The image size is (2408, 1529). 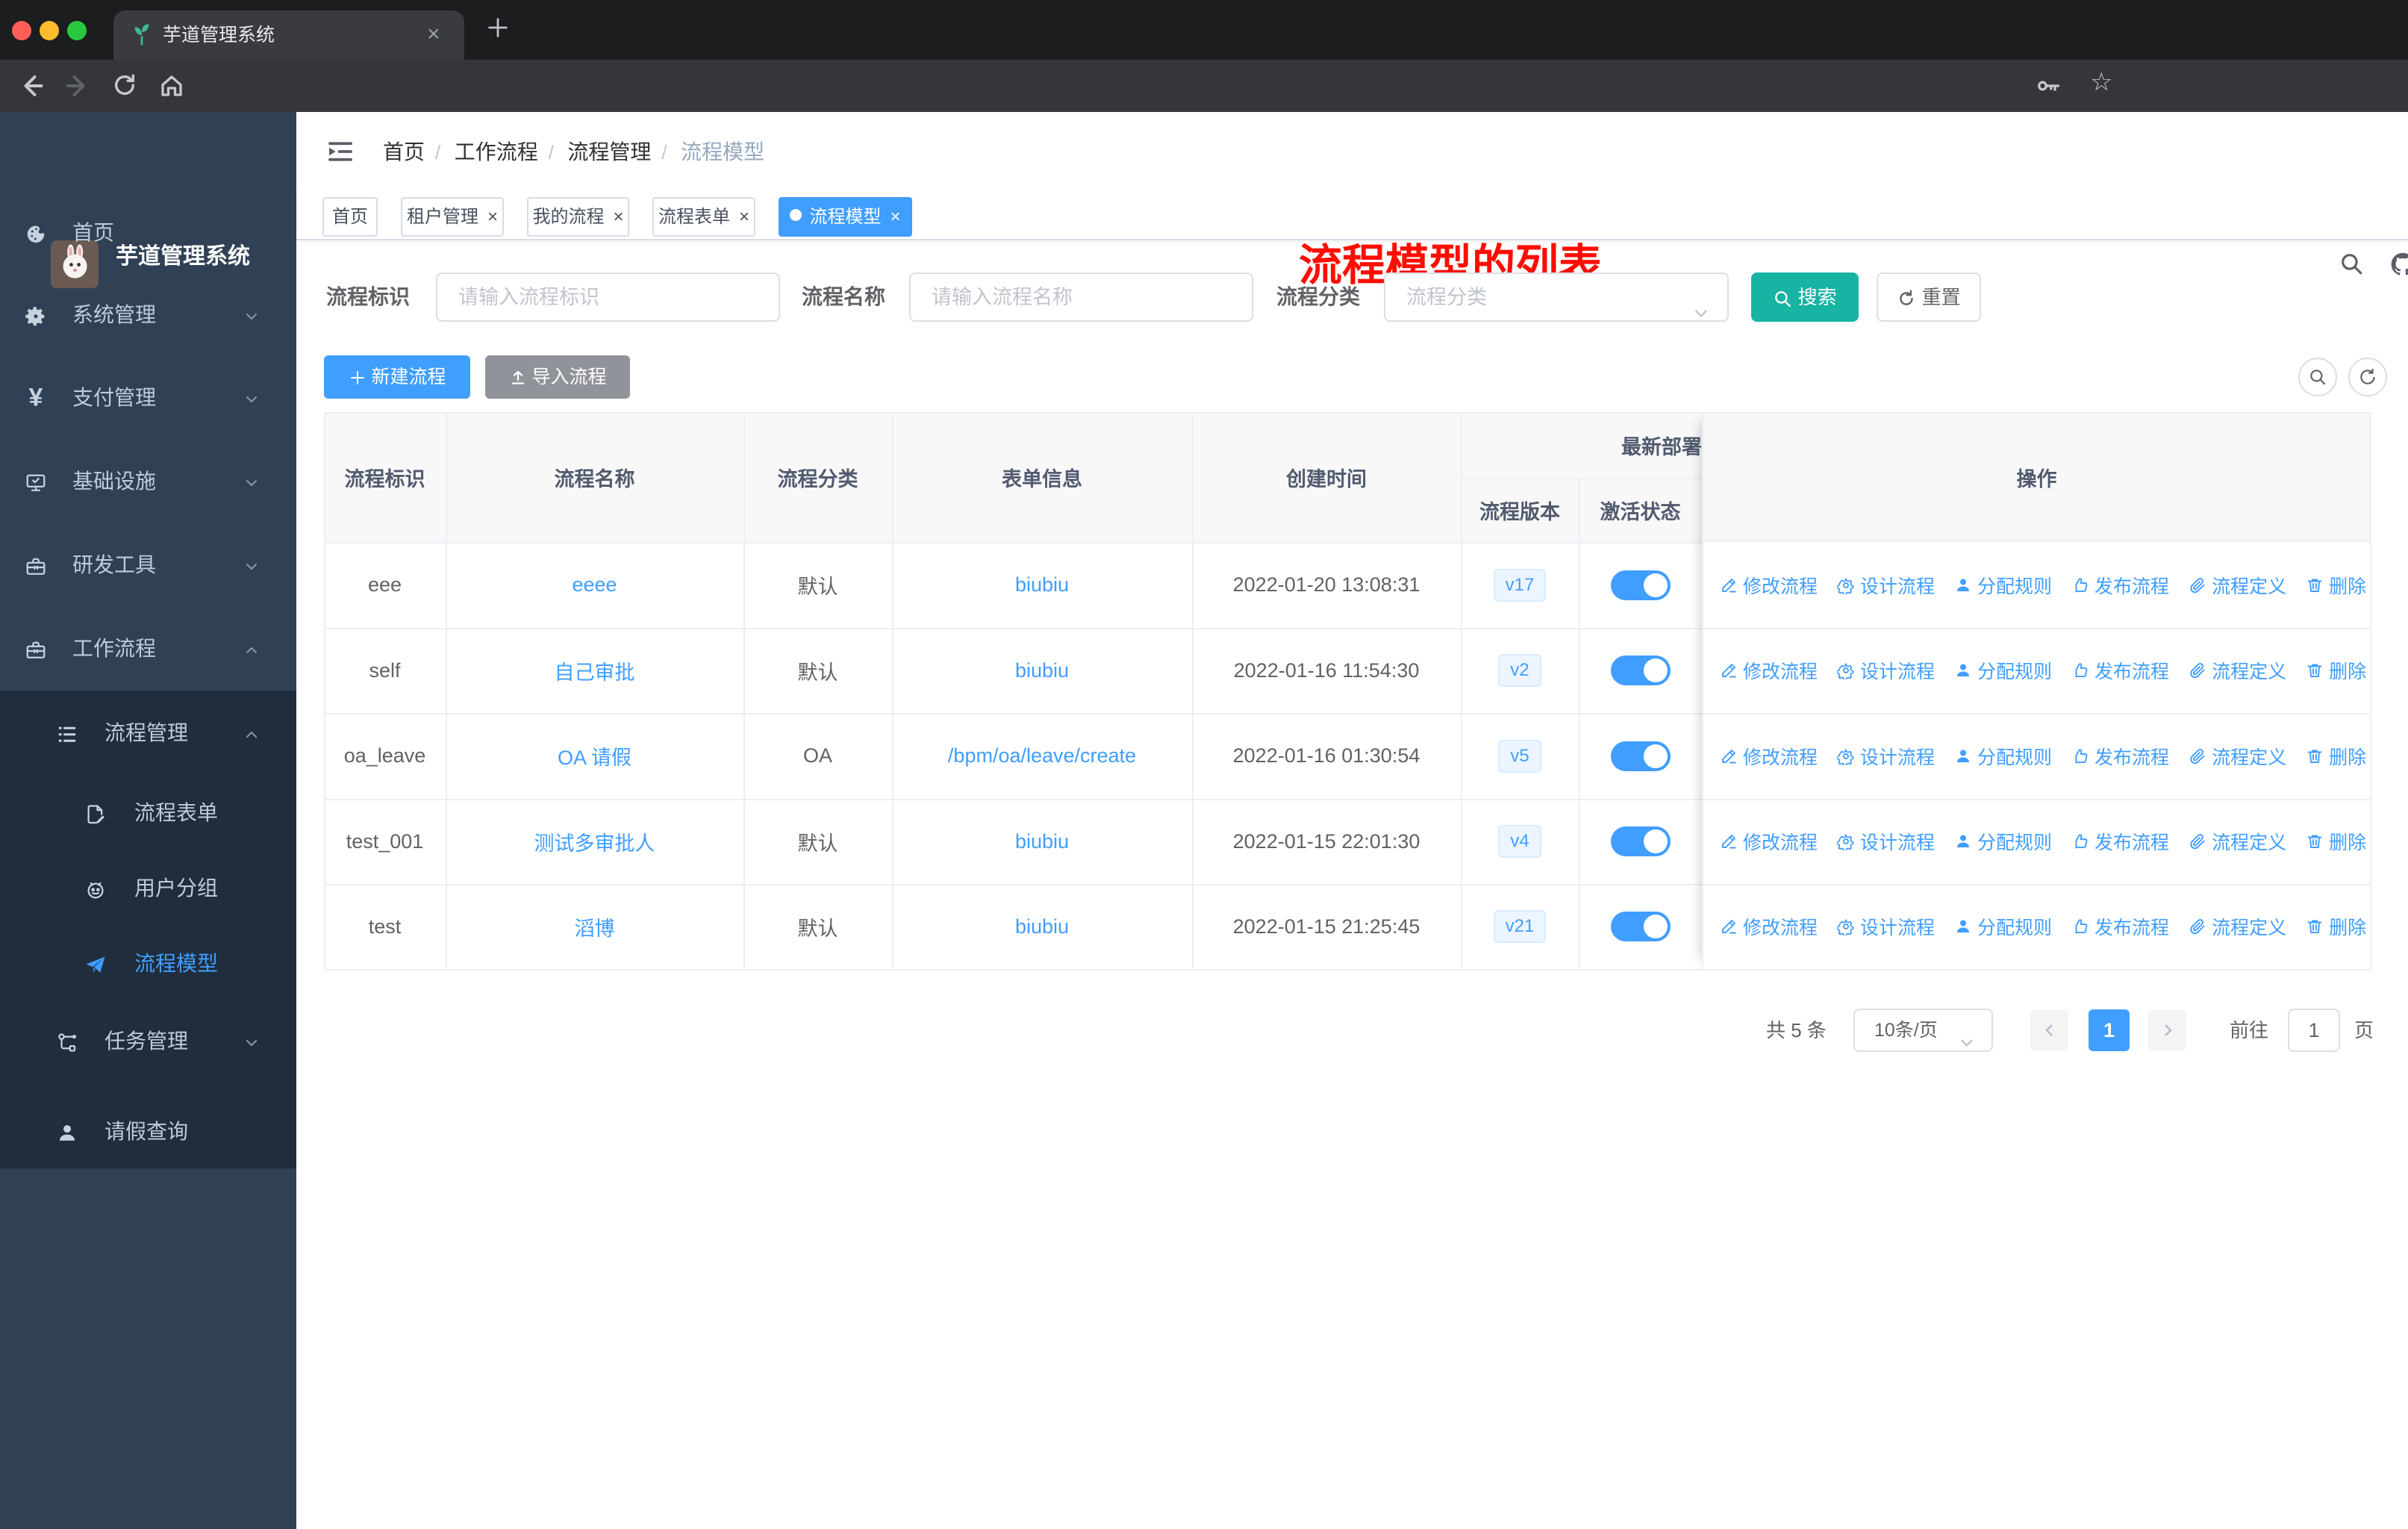 What do you see at coordinates (397, 377) in the screenshot?
I see `create-process-button: 新建流程` at bounding box center [397, 377].